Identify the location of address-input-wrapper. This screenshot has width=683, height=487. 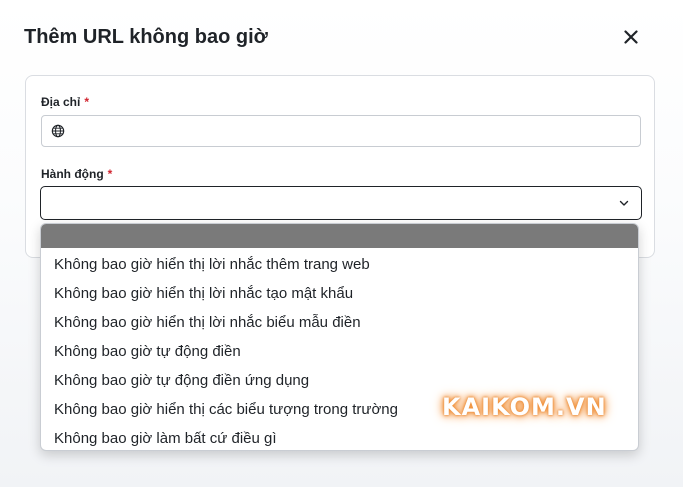
(341, 131).